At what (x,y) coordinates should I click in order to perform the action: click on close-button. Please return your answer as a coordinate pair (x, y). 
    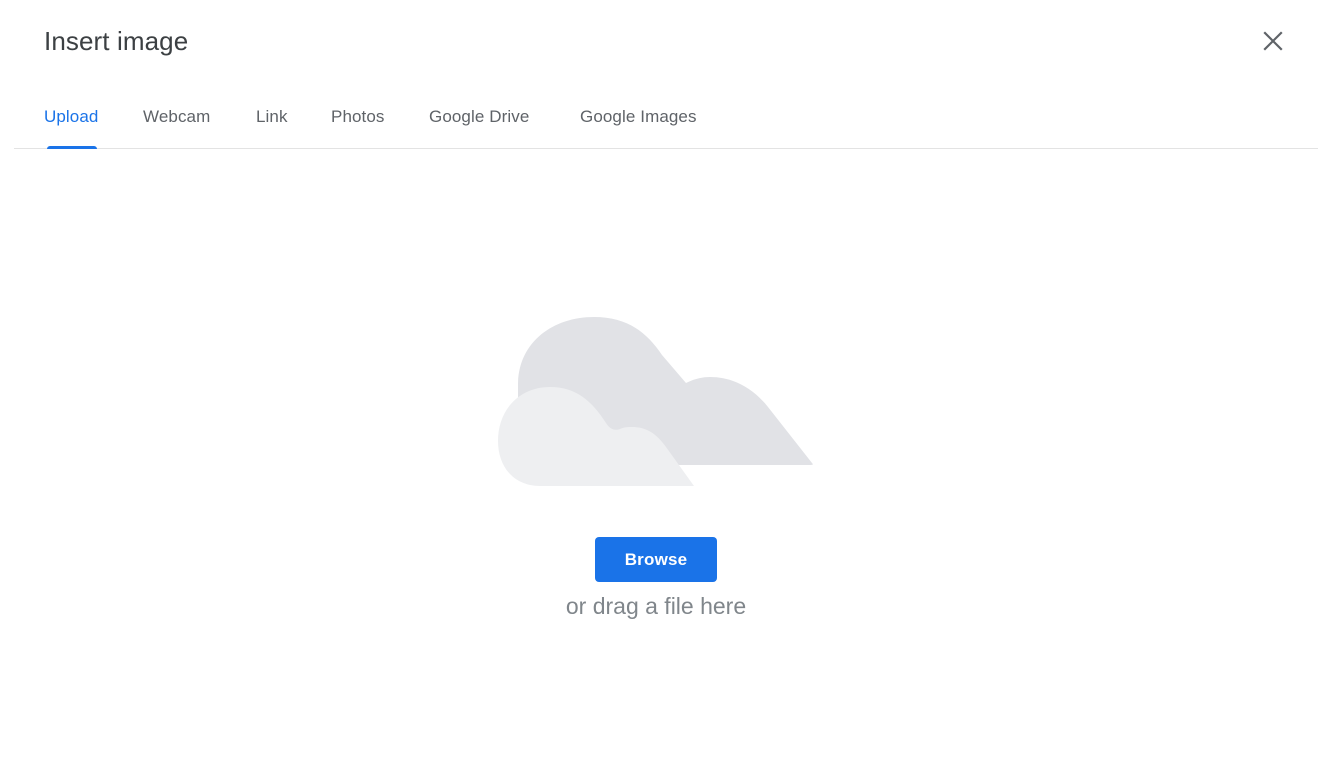
    Looking at the image, I should click on (1273, 41).